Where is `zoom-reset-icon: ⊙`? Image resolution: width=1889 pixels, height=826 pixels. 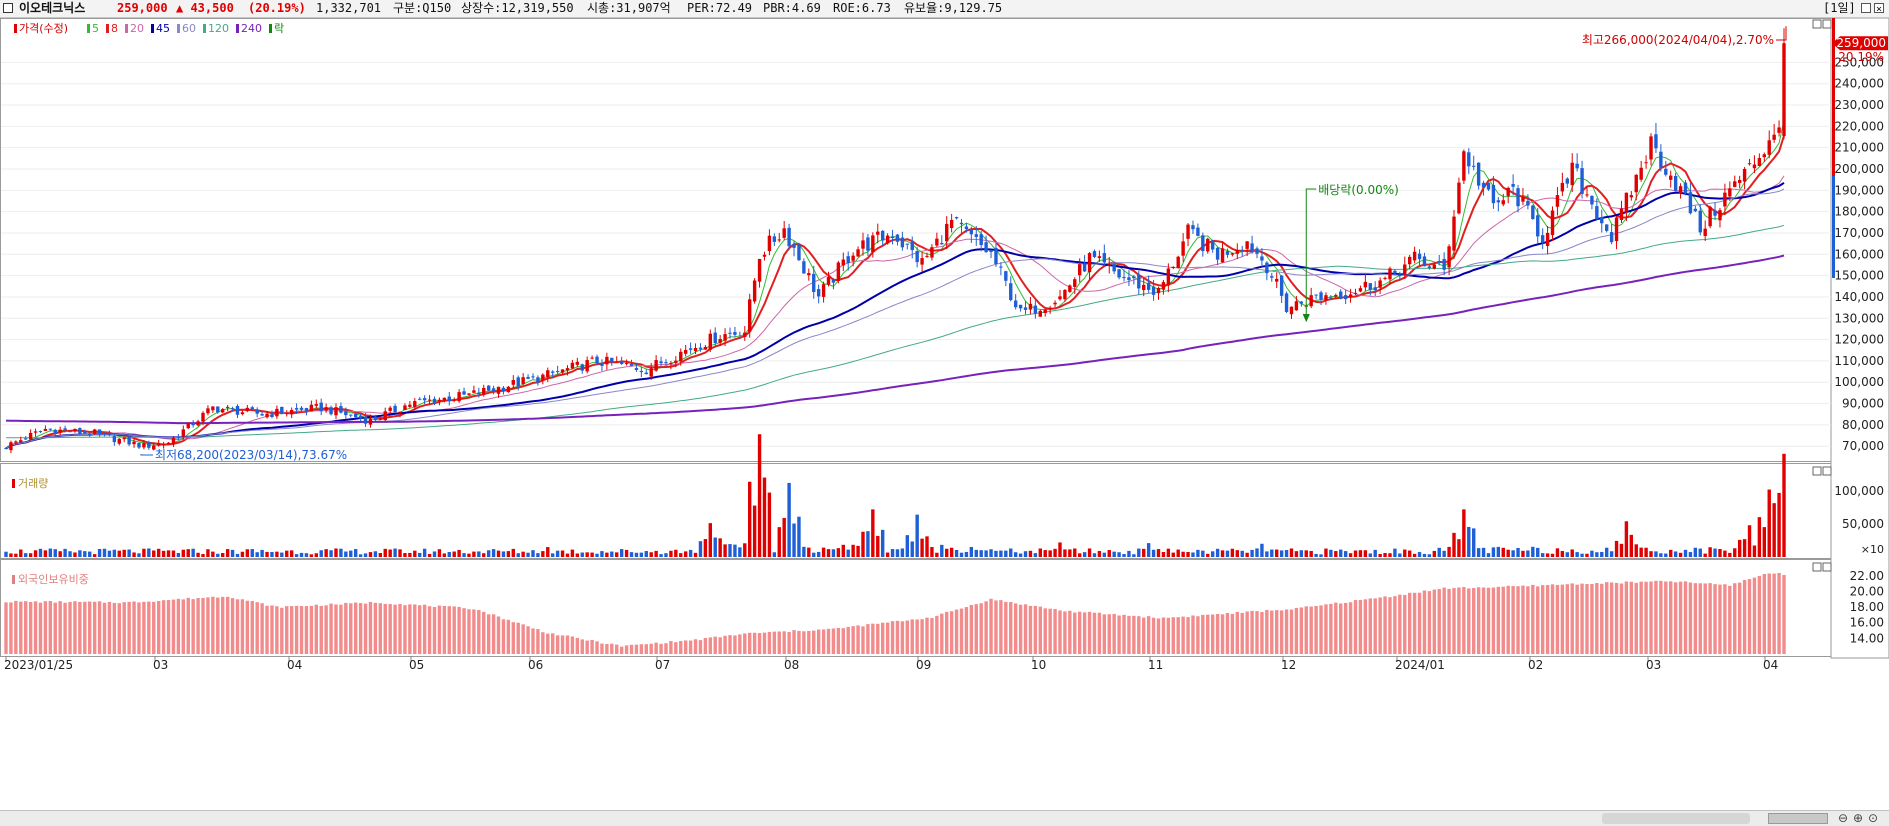
zoom-reset-icon: ⊙ is located at coordinates (1873, 818).